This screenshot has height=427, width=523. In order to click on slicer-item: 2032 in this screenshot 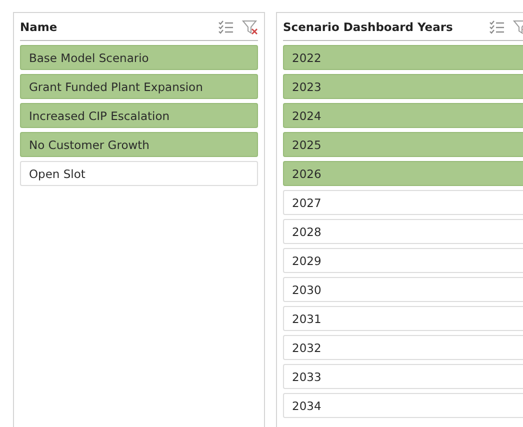, I will do `click(403, 347)`.